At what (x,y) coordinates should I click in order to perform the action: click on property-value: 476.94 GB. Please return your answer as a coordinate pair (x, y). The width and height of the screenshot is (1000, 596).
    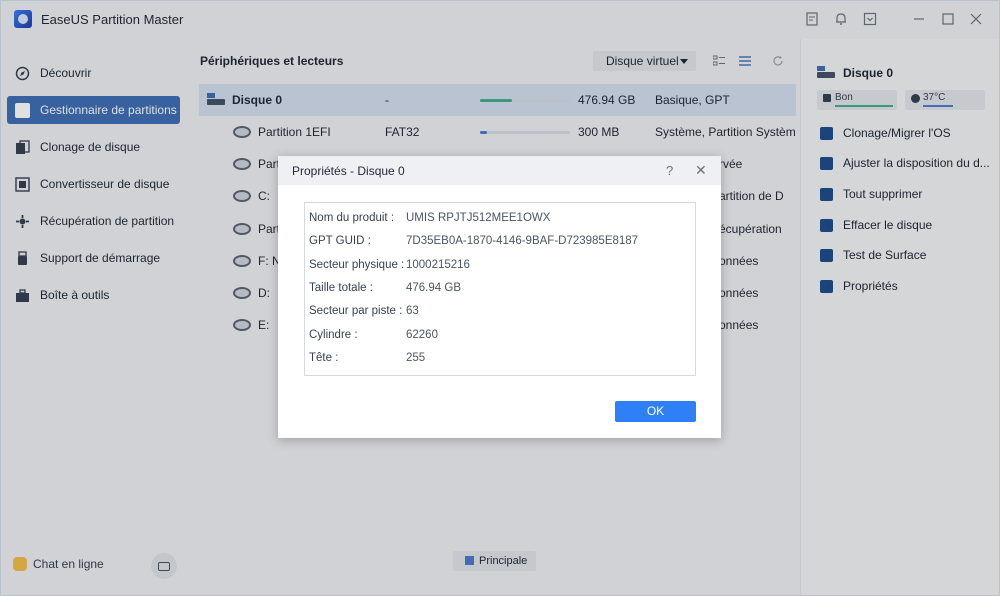
    Looking at the image, I should click on (433, 288).